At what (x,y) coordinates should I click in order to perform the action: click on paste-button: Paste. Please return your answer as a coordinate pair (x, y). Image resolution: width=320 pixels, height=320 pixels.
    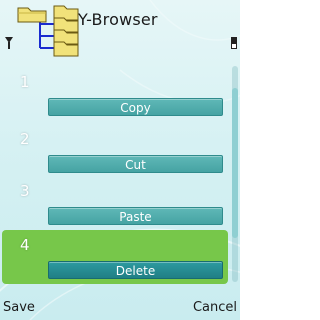
    Looking at the image, I should click on (135, 216).